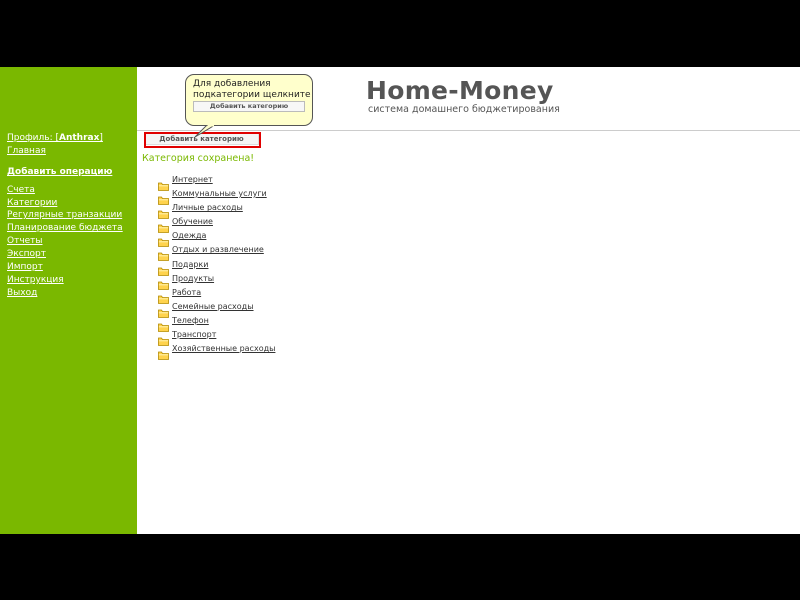 The height and width of the screenshot is (600, 800). I want to click on category-link: Отдых и развлечение, so click(218, 250).